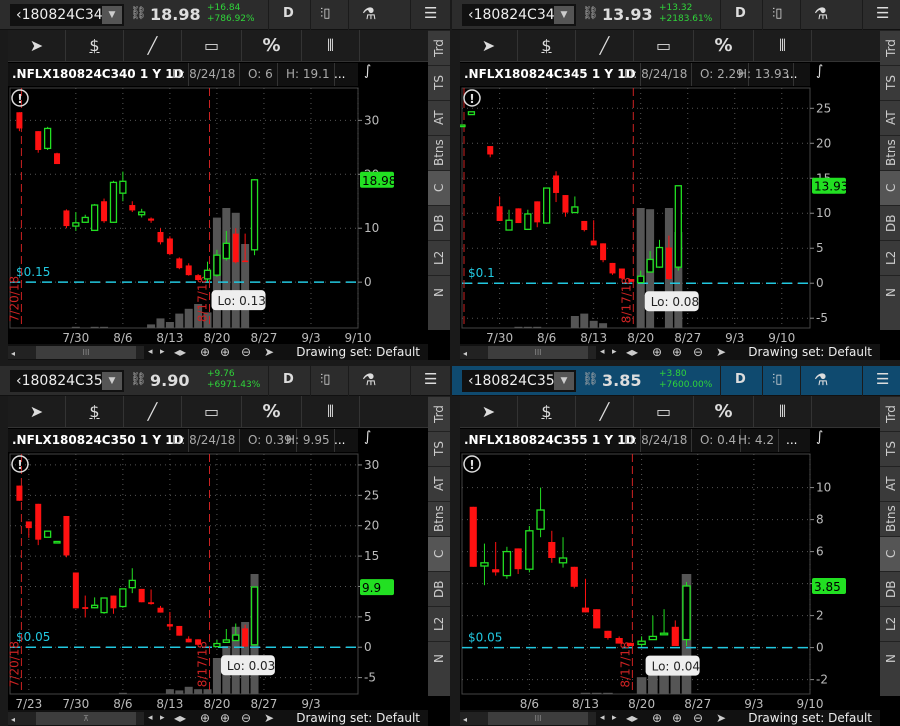 Image resolution: width=900 pixels, height=726 pixels. I want to click on percent-icon: %, so click(272, 46).